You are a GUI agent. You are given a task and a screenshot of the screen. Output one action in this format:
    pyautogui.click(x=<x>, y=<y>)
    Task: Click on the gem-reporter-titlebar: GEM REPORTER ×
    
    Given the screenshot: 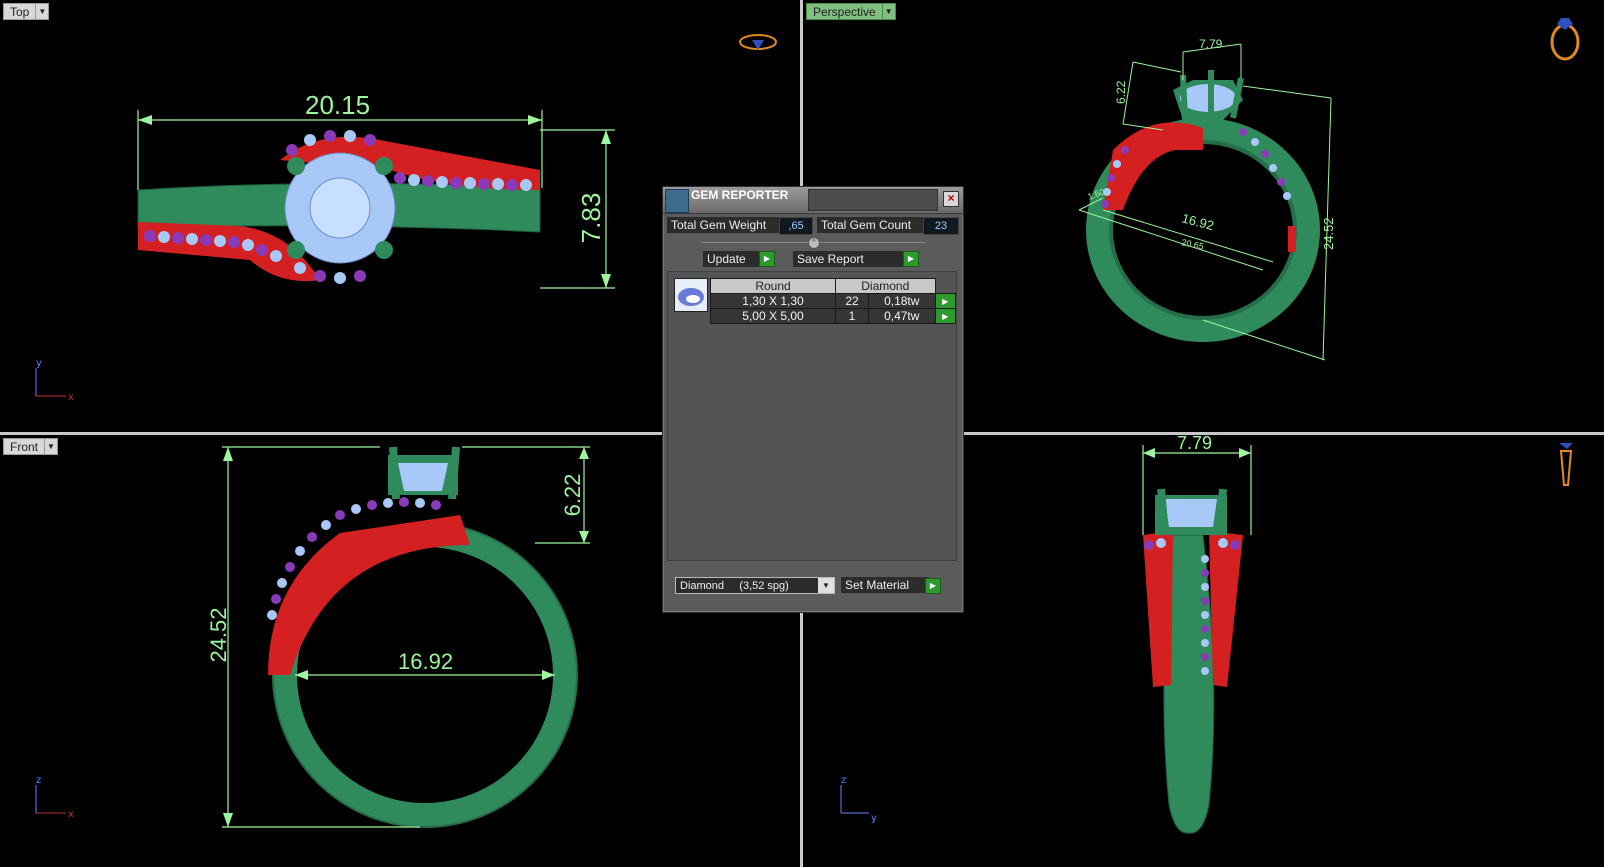 What is the action you would take?
    pyautogui.click(x=813, y=200)
    